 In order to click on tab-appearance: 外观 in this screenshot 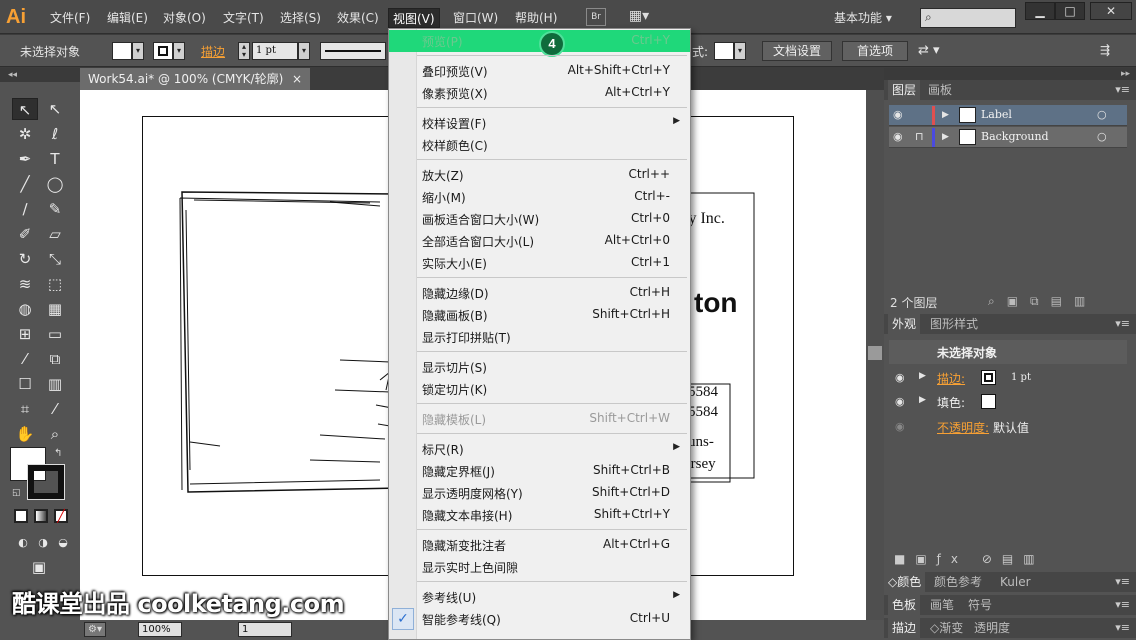, I will do `click(904, 324)`.